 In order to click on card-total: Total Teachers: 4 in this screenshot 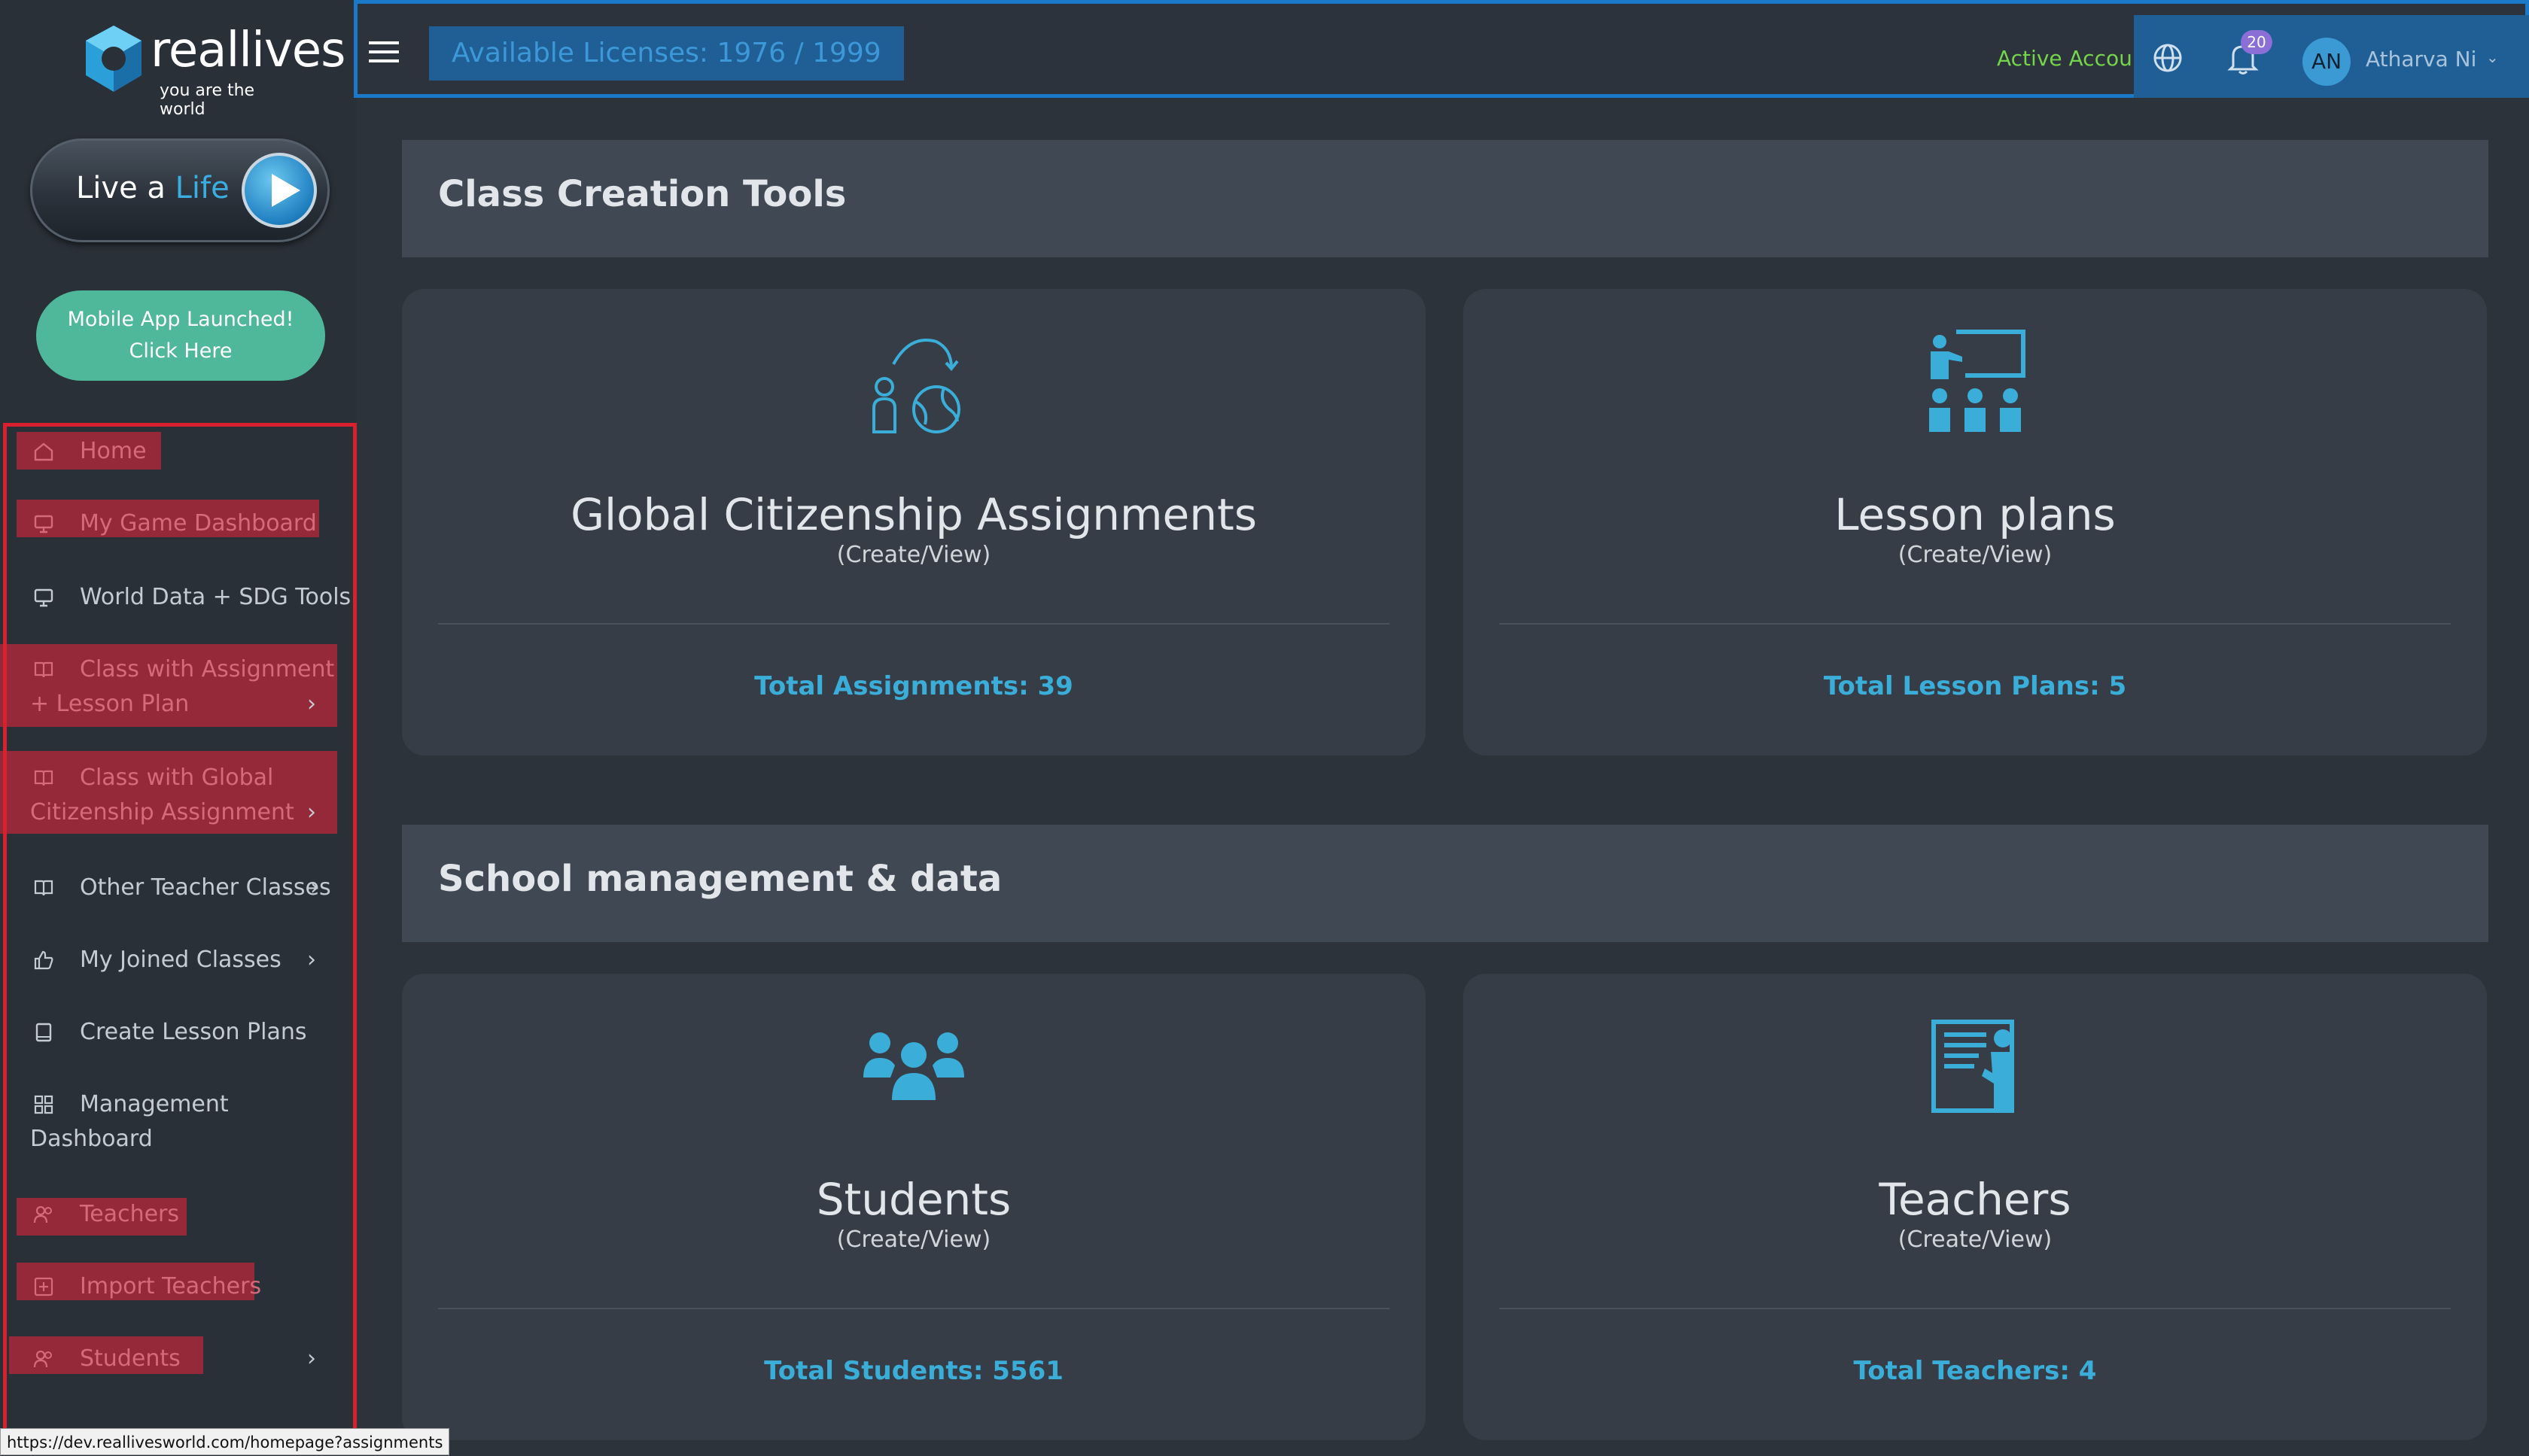, I will do `click(1975, 1371)`.